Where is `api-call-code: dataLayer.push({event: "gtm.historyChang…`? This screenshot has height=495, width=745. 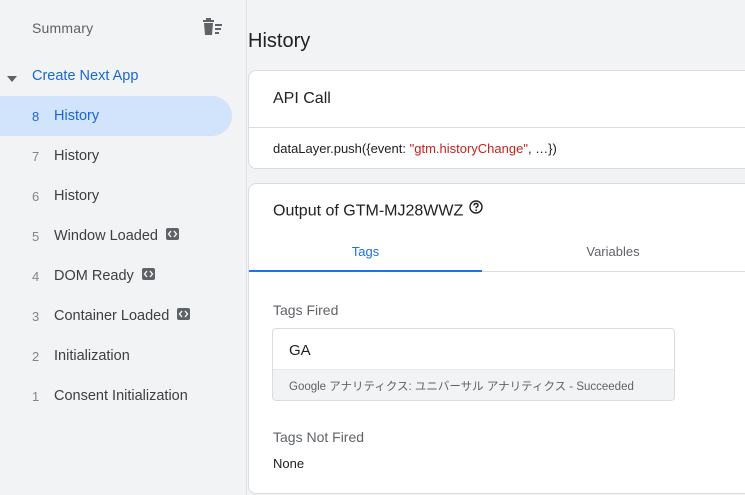
api-call-code: dataLayer.push({event: "gtm.historyChang… is located at coordinates (415, 148).